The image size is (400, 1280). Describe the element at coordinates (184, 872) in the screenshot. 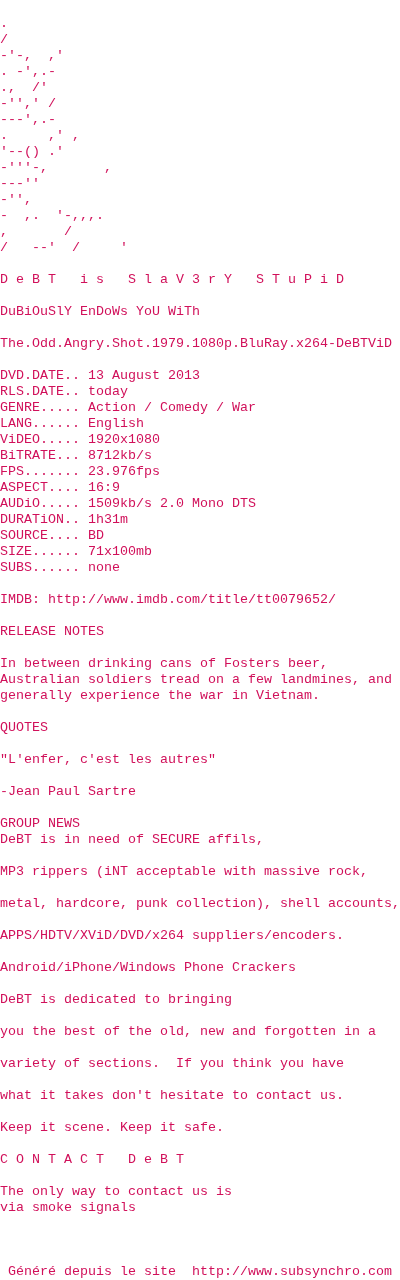

I see `text-paragraph: MP3 rippers (iNT acceptable with massive rock,` at that location.